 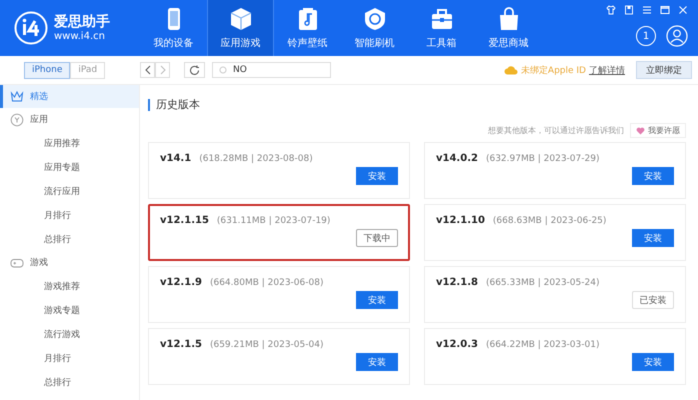 What do you see at coordinates (69, 191) in the screenshot?
I see `sidebar-item: 流行应用` at bounding box center [69, 191].